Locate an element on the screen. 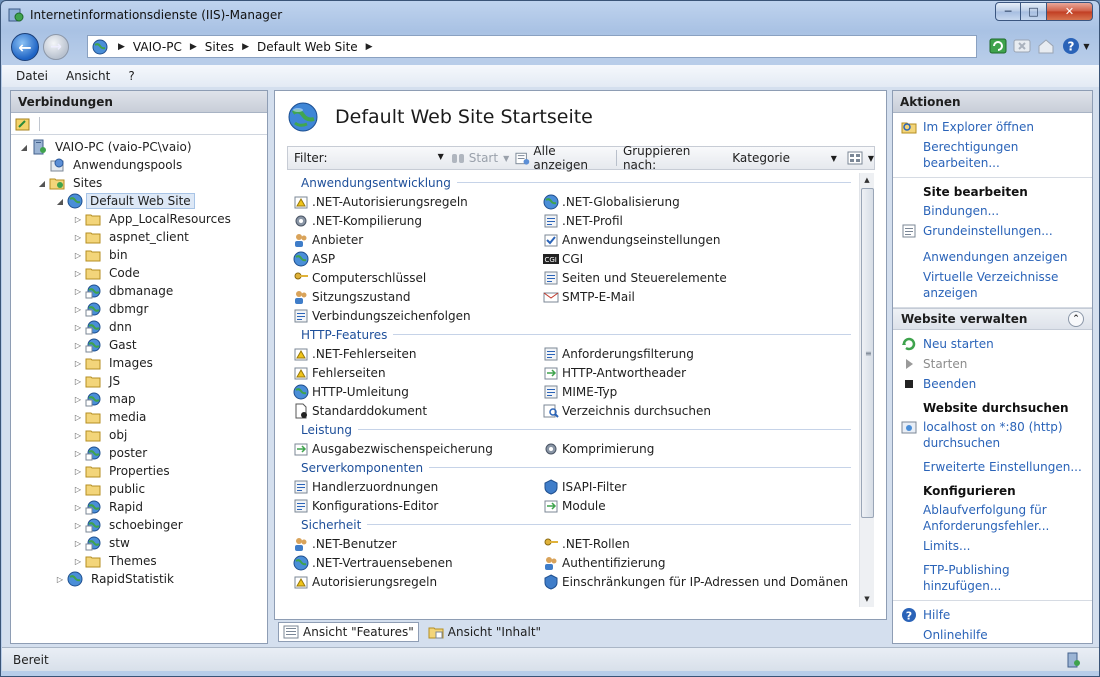  feature-fehlerseiten: Fehlerseiten is located at coordinates (418, 372).